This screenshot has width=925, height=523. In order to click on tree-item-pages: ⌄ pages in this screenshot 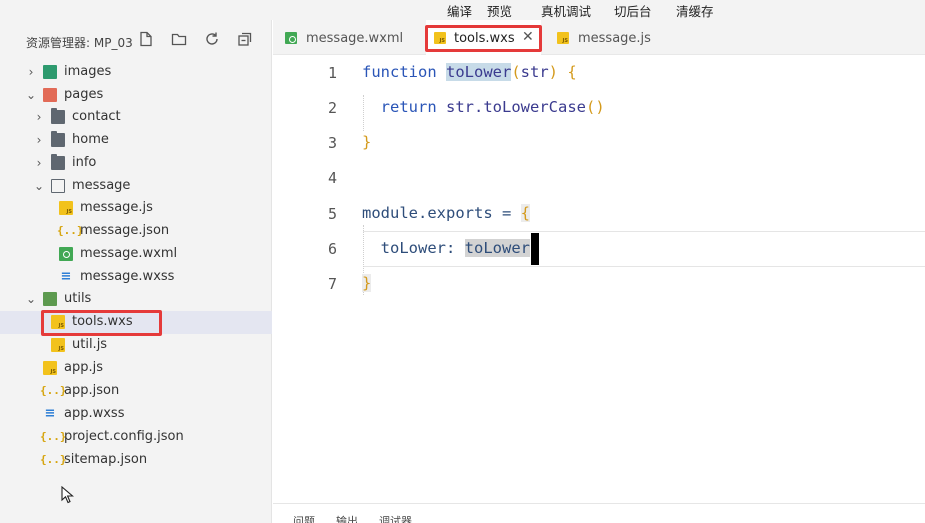, I will do `click(136, 95)`.